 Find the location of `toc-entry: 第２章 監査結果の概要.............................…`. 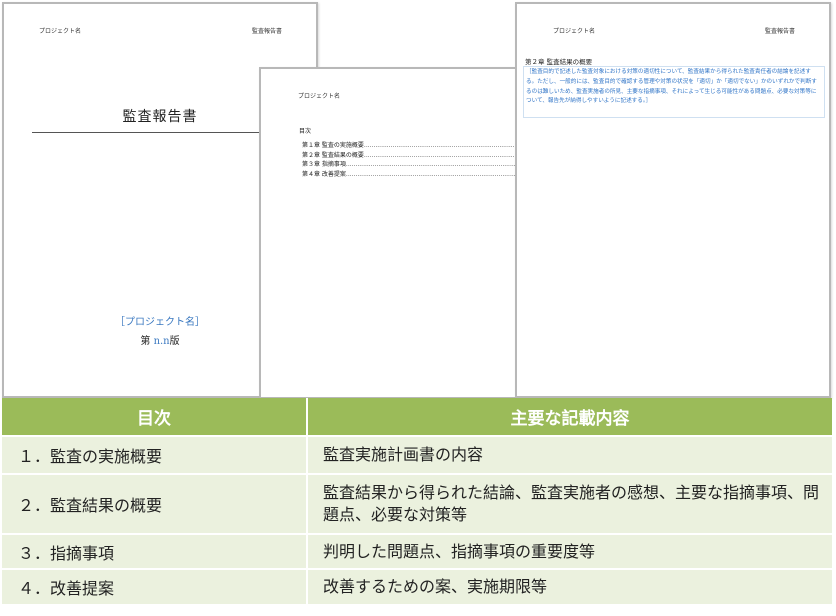

toc-entry: 第２章 監査結果の概要.............................… is located at coordinates (416, 156).